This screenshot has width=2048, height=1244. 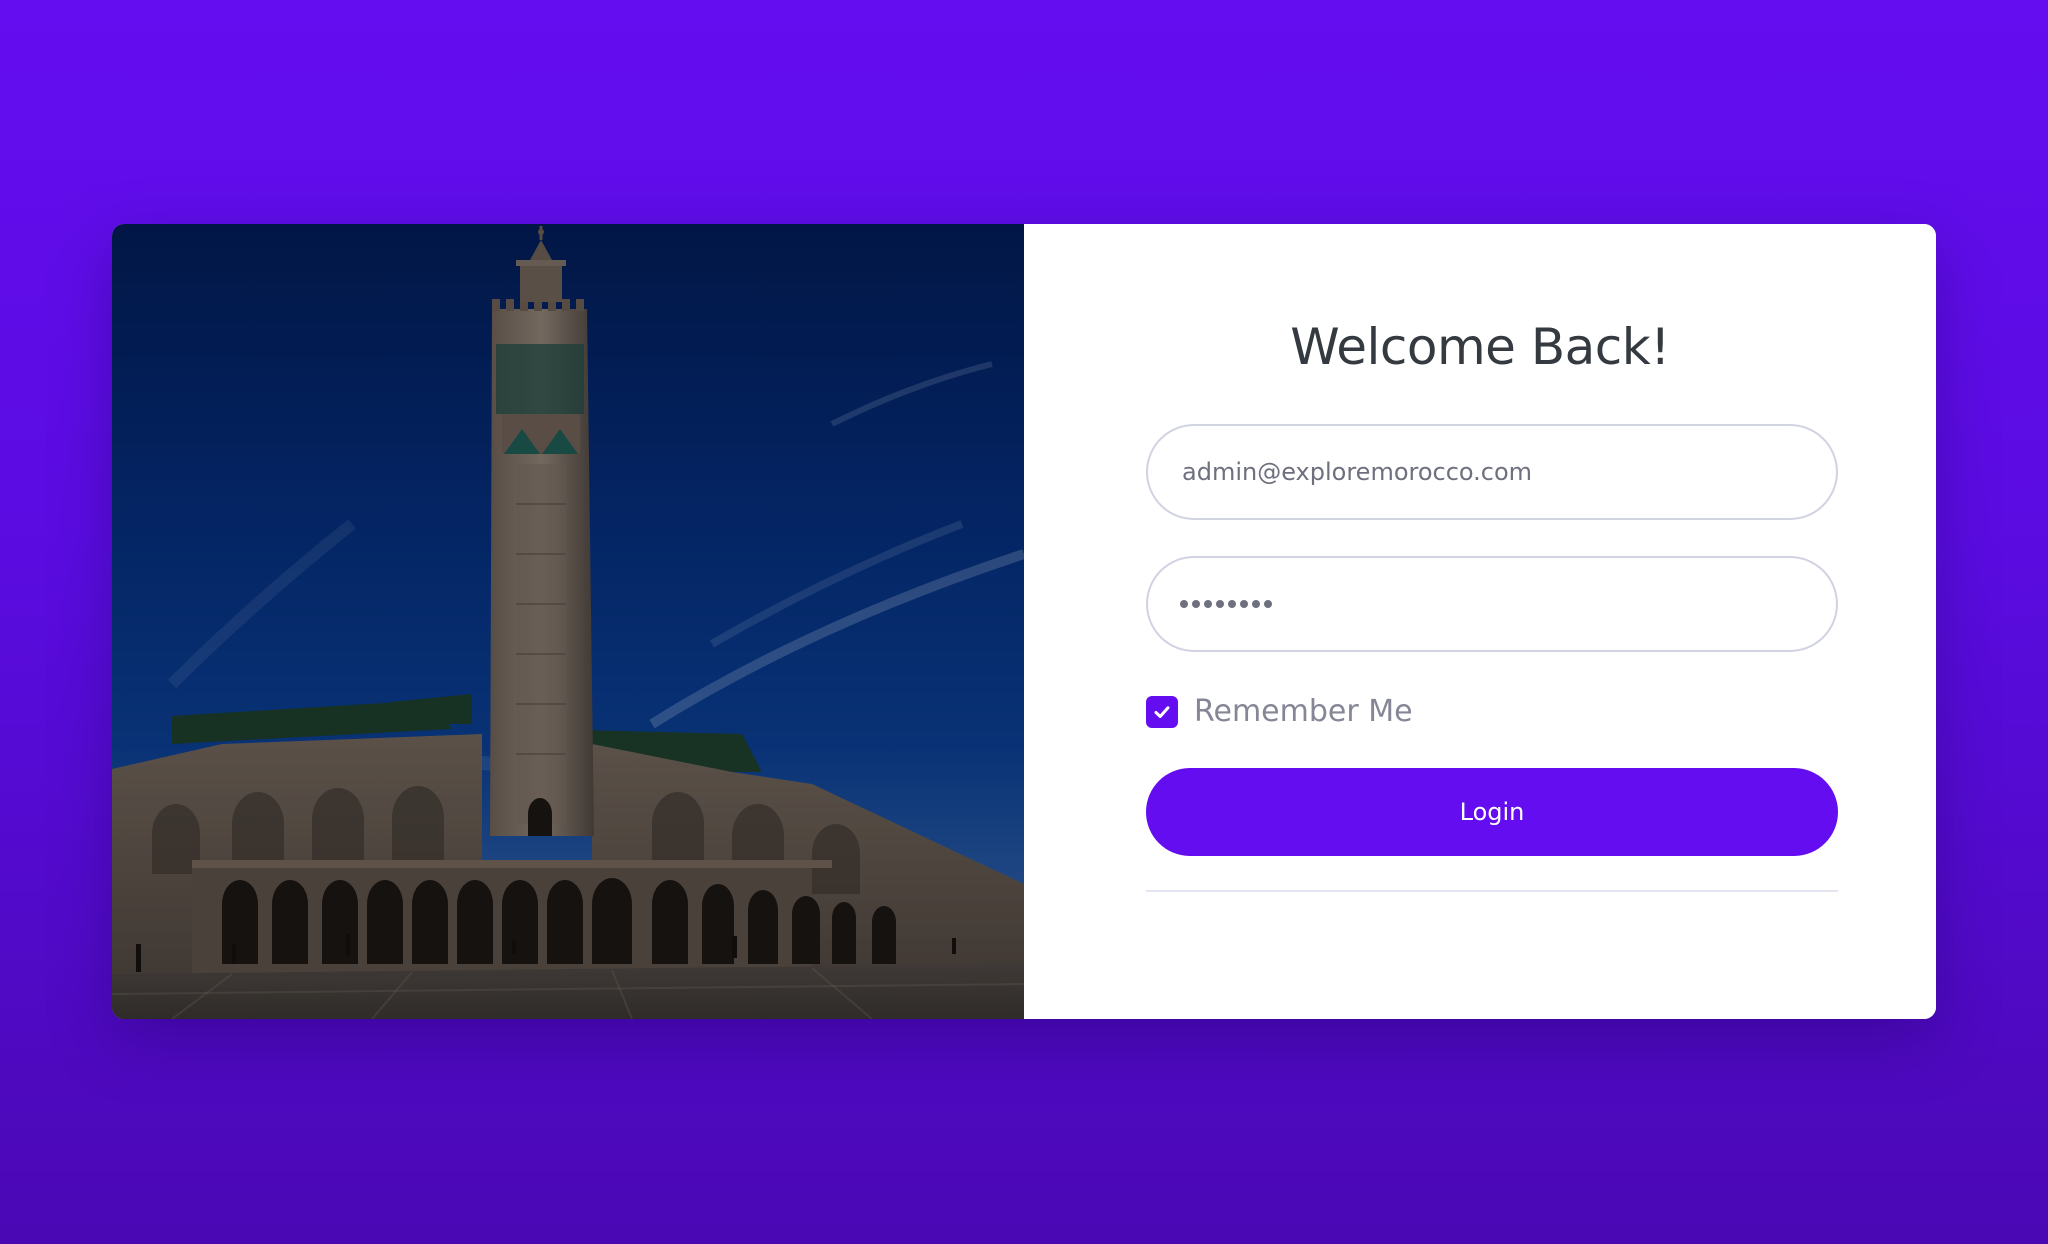 I want to click on remember-me: Remember Me, so click(x=1279, y=711).